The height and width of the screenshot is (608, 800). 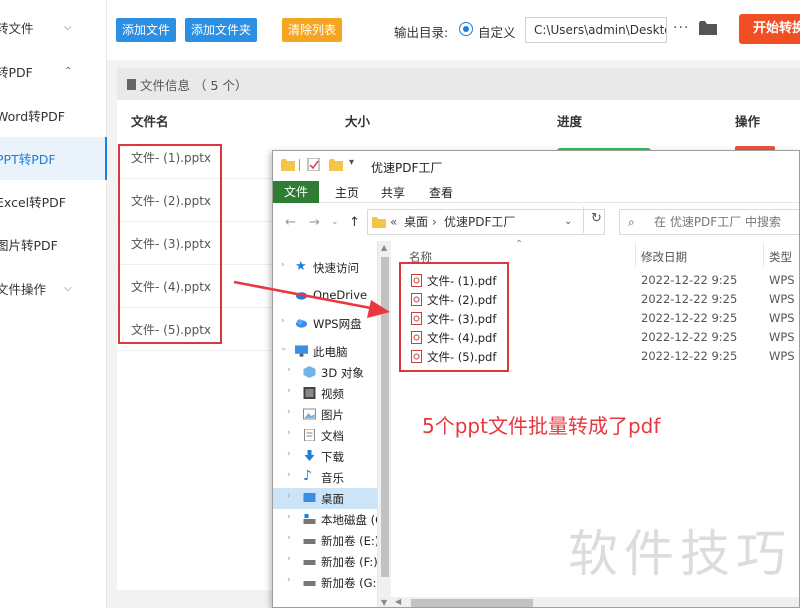 What do you see at coordinates (325, 498) in the screenshot?
I see `nav-item-desktop: › 桌面` at bounding box center [325, 498].